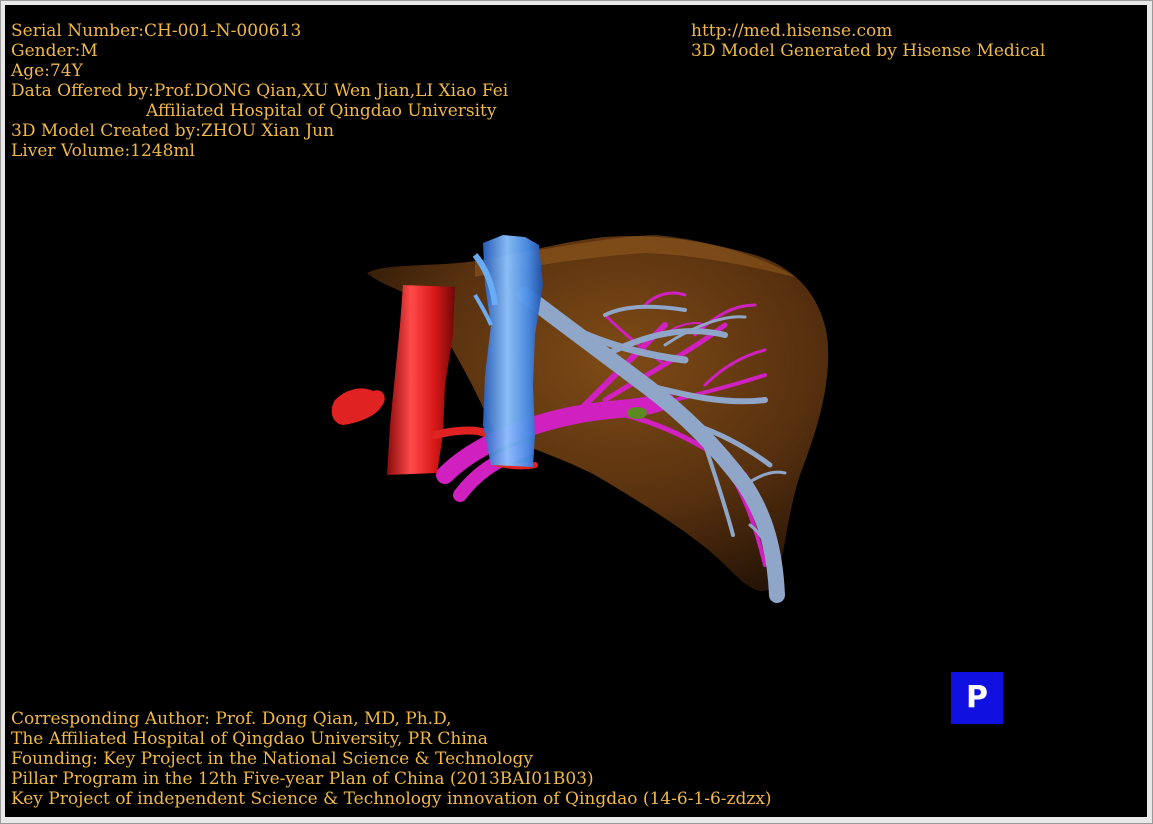 The image size is (1153, 824). What do you see at coordinates (977, 698) in the screenshot?
I see `p-button: P` at bounding box center [977, 698].